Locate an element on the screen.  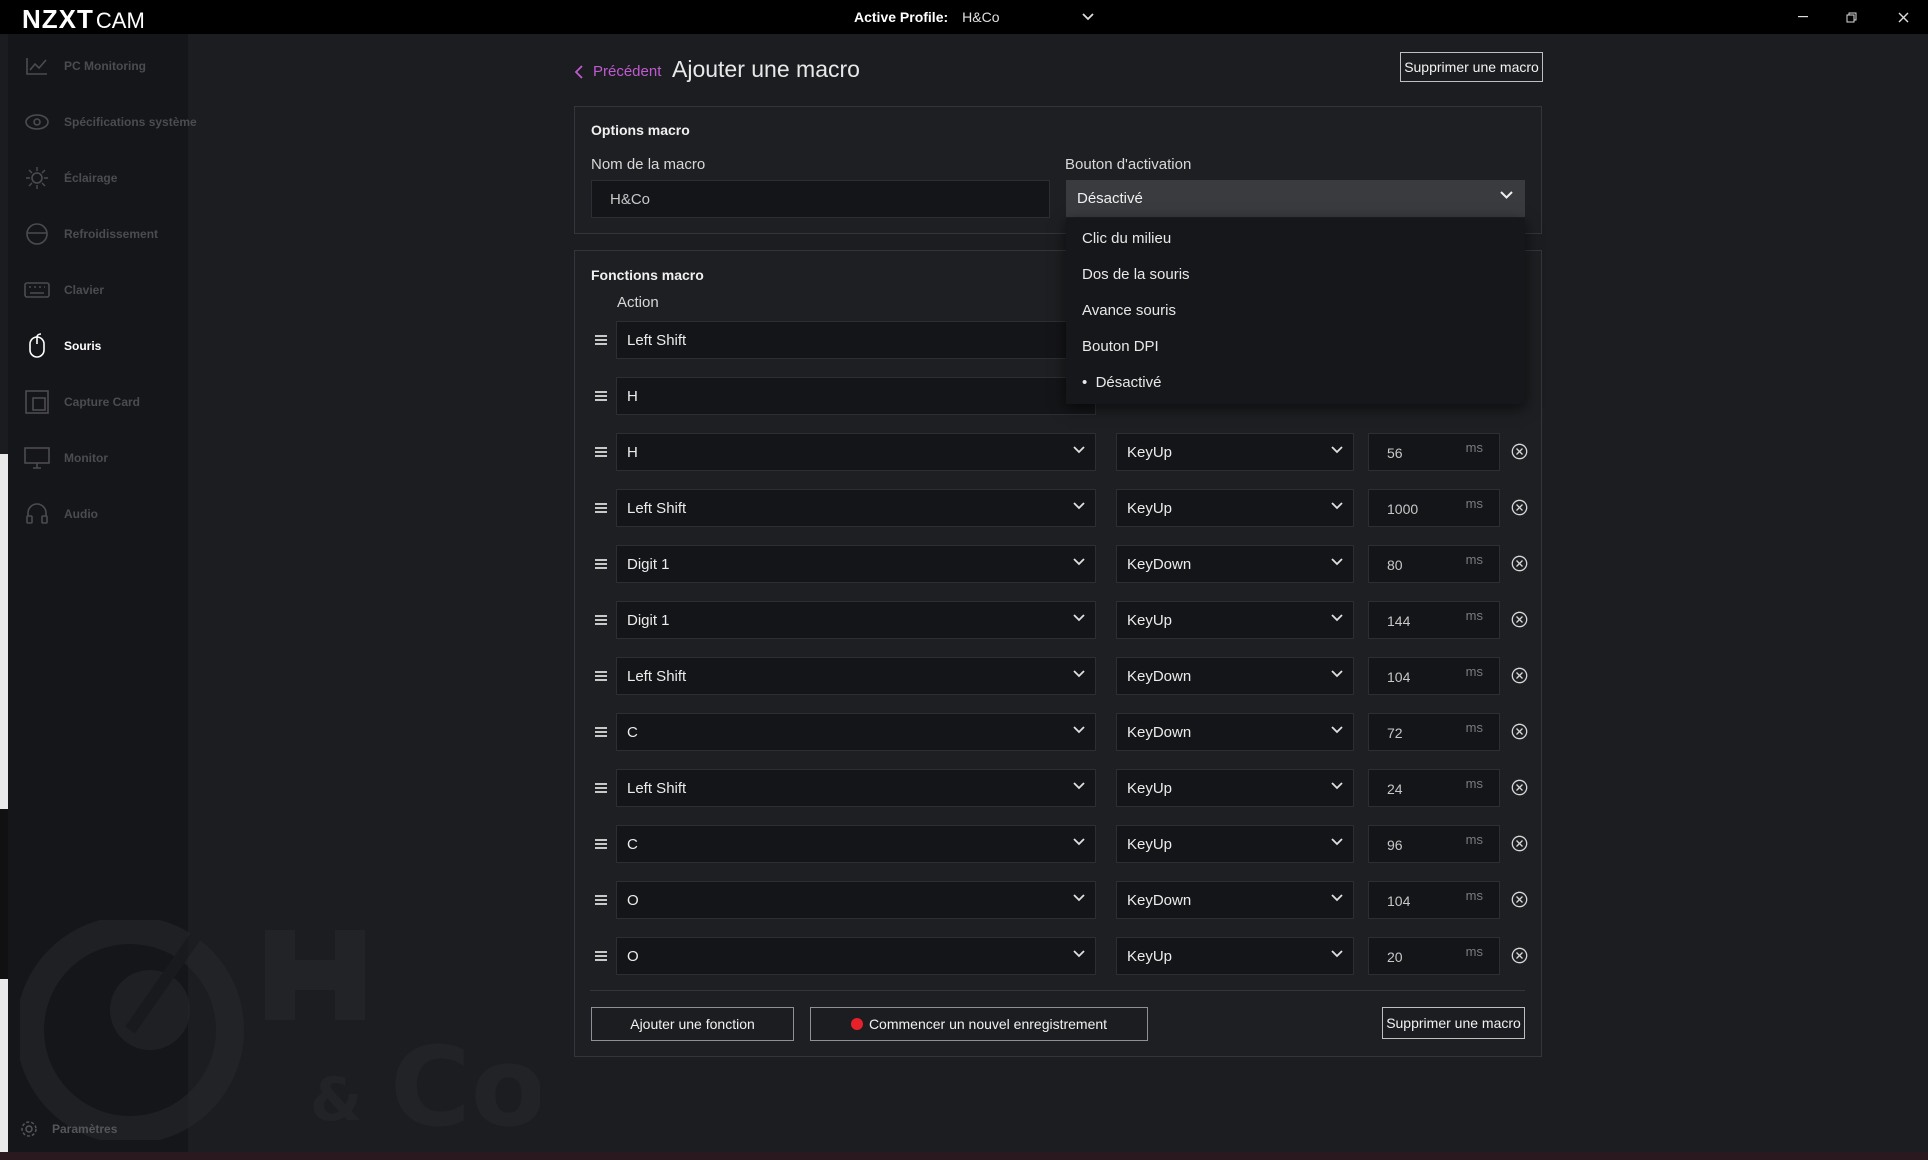
sidebar-item-system-specs: Spécifications système is located at coordinates (110, 122).